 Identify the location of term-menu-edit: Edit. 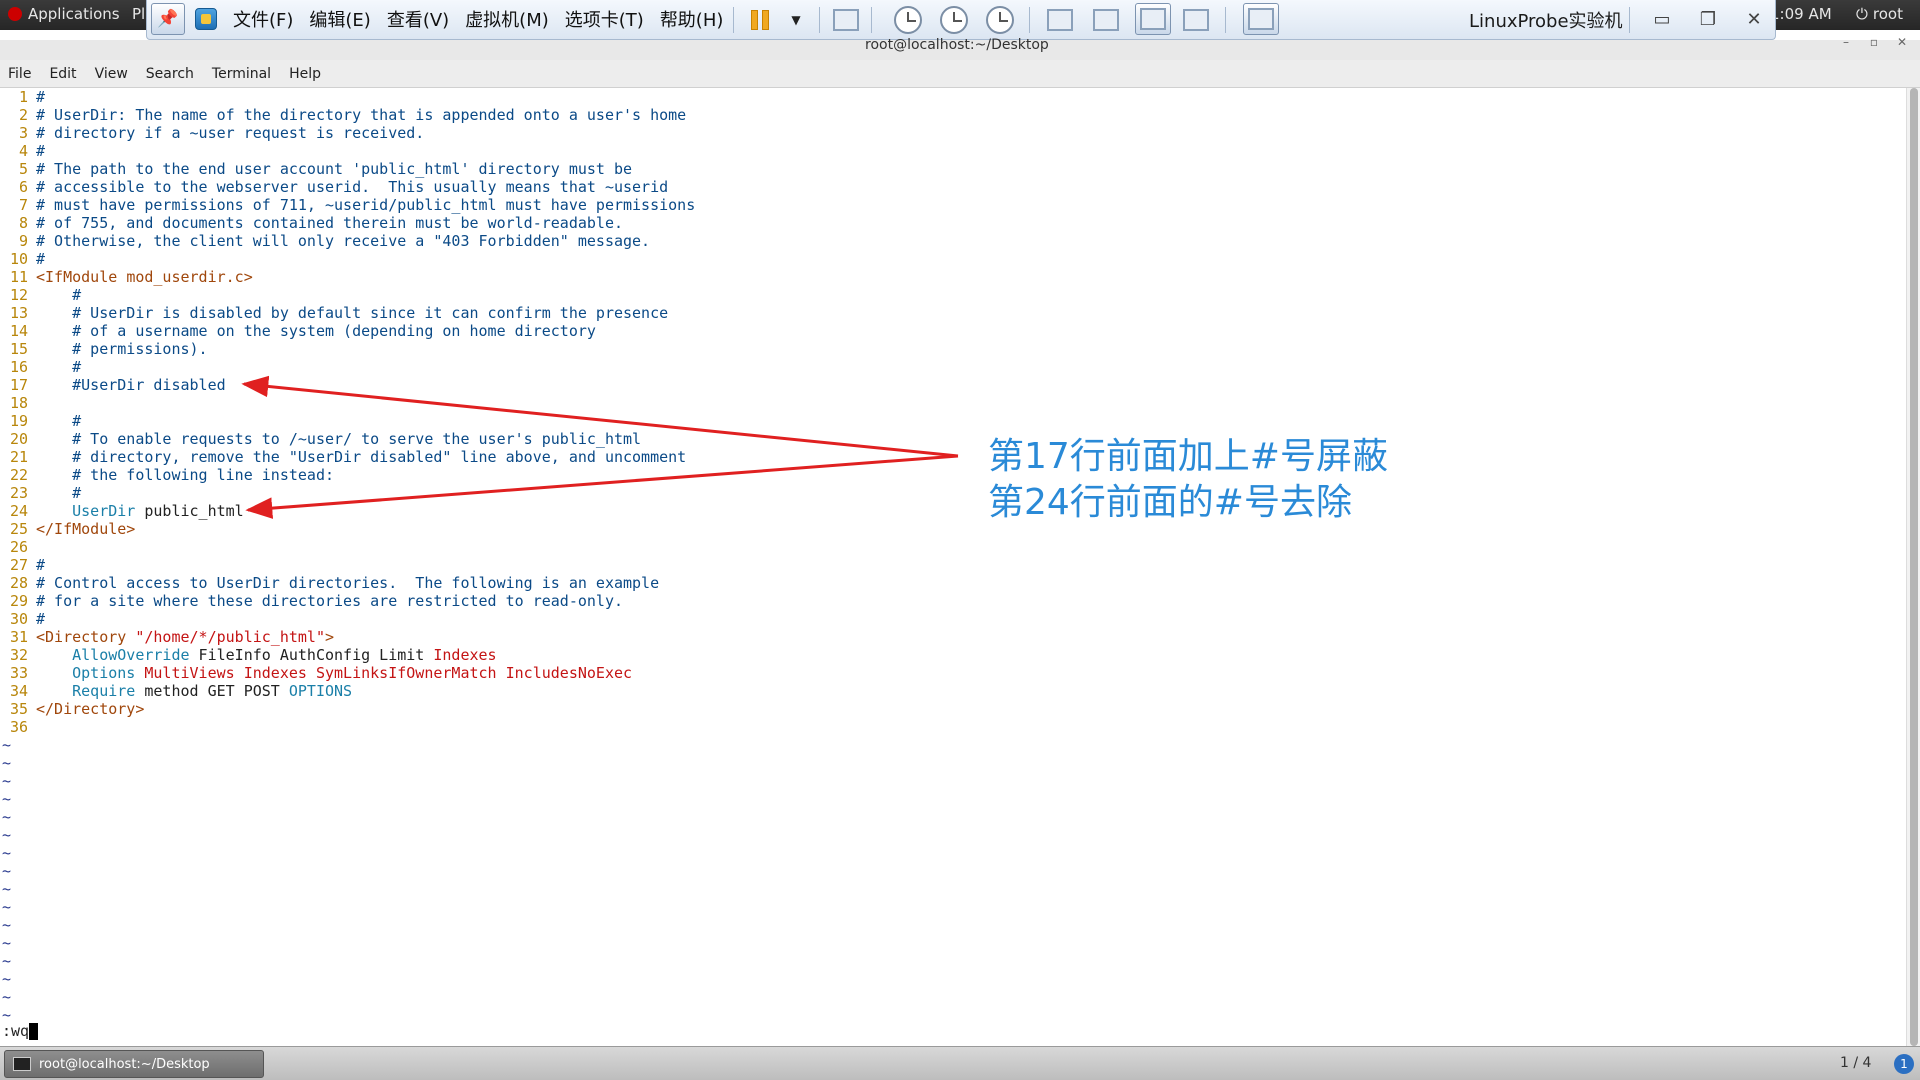
(62, 74).